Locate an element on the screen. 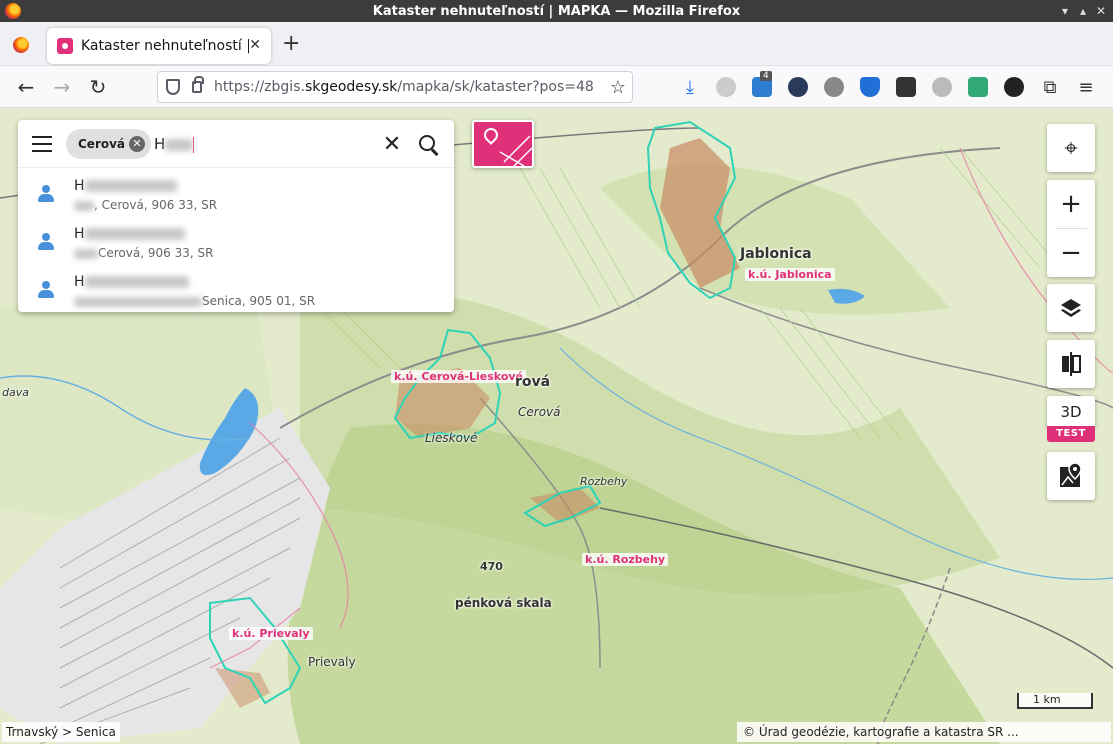  zoom-in-button: + is located at coordinates (1071, 204).